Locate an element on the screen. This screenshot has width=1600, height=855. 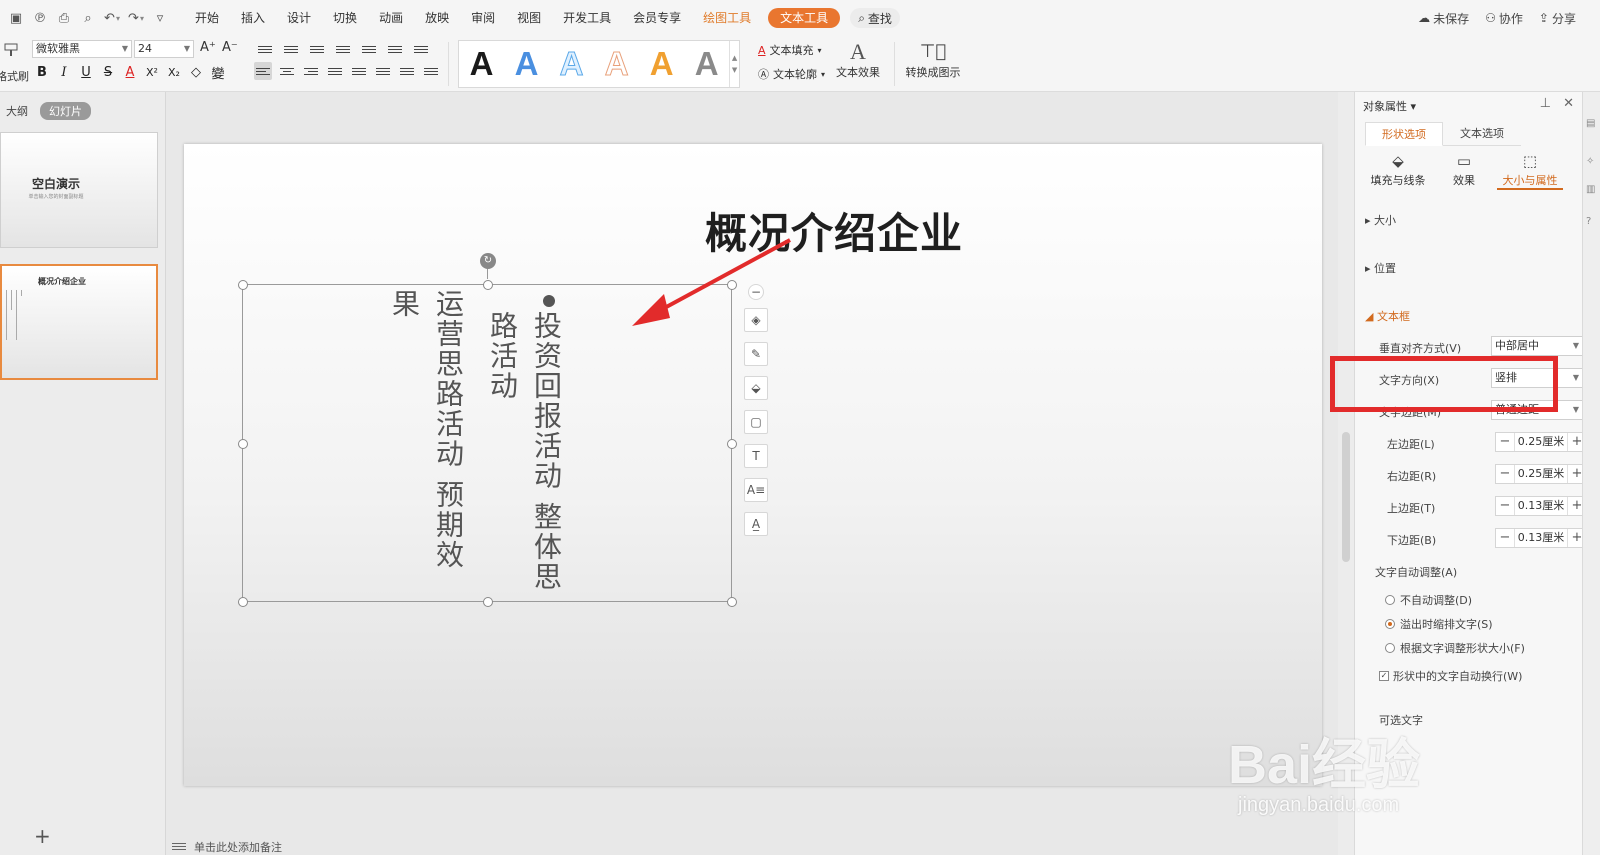
animation-icon: ✧ is located at coordinates (1592, 163).